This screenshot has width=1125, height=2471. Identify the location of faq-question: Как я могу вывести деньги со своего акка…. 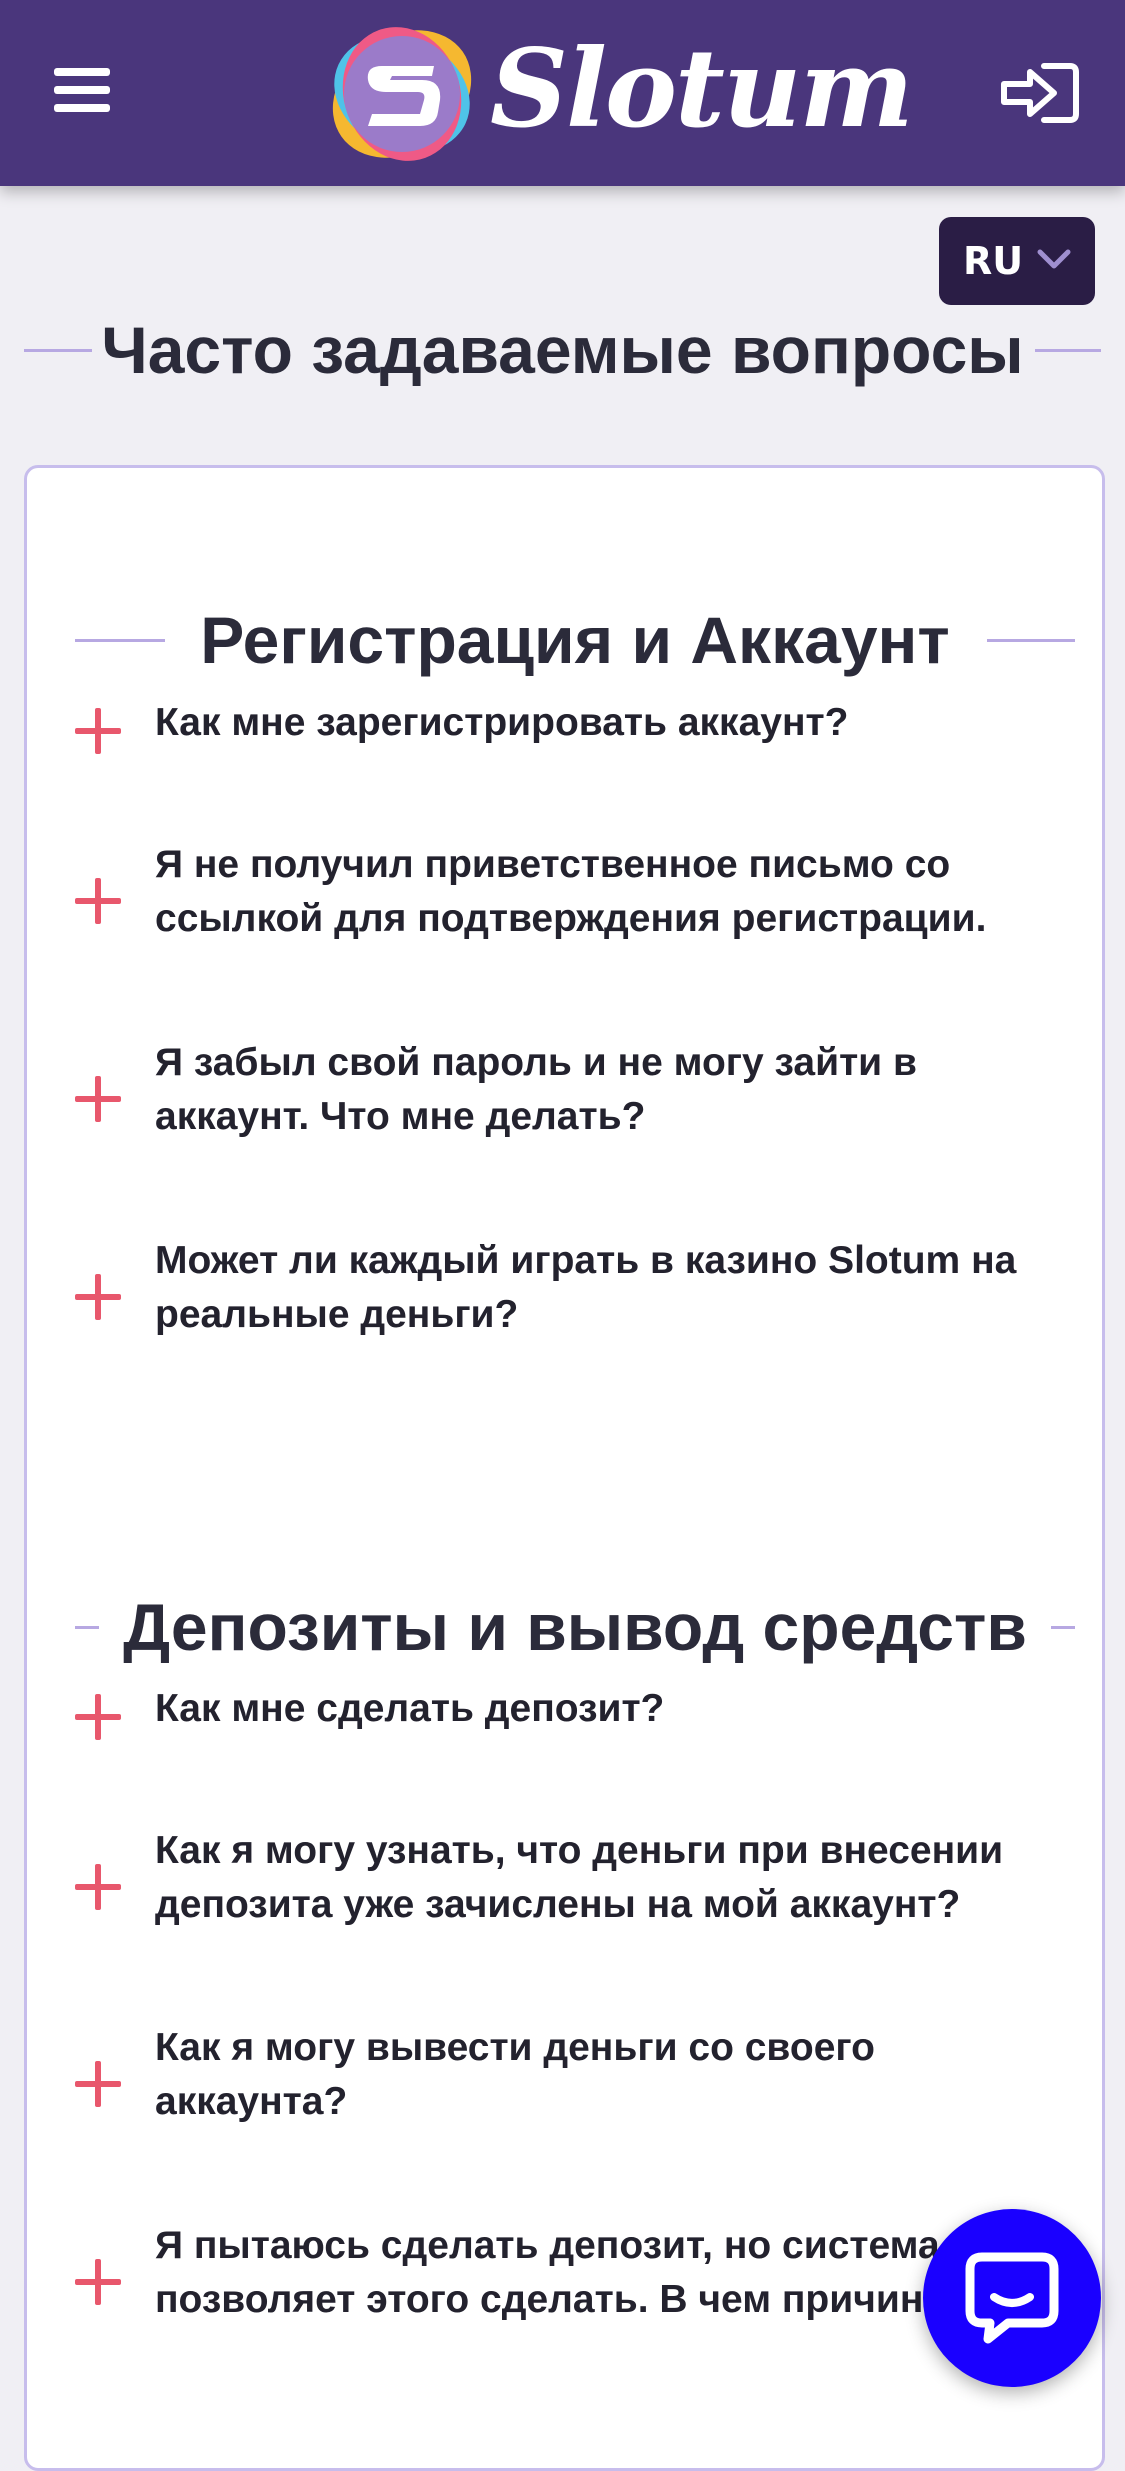
(515, 2074).